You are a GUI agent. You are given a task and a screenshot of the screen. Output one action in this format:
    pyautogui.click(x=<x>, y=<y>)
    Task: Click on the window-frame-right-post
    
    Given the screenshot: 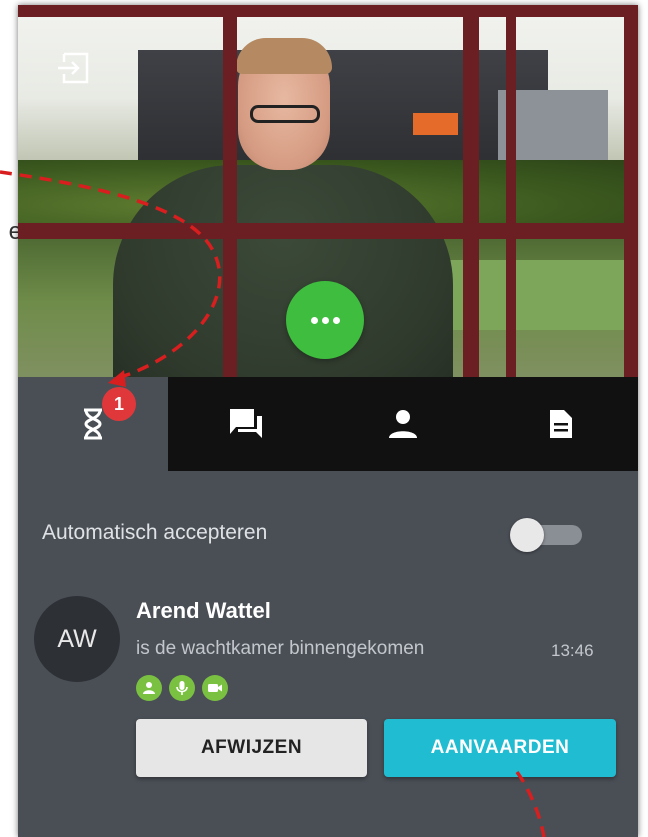 What is the action you would take?
    pyautogui.click(x=471, y=191)
    